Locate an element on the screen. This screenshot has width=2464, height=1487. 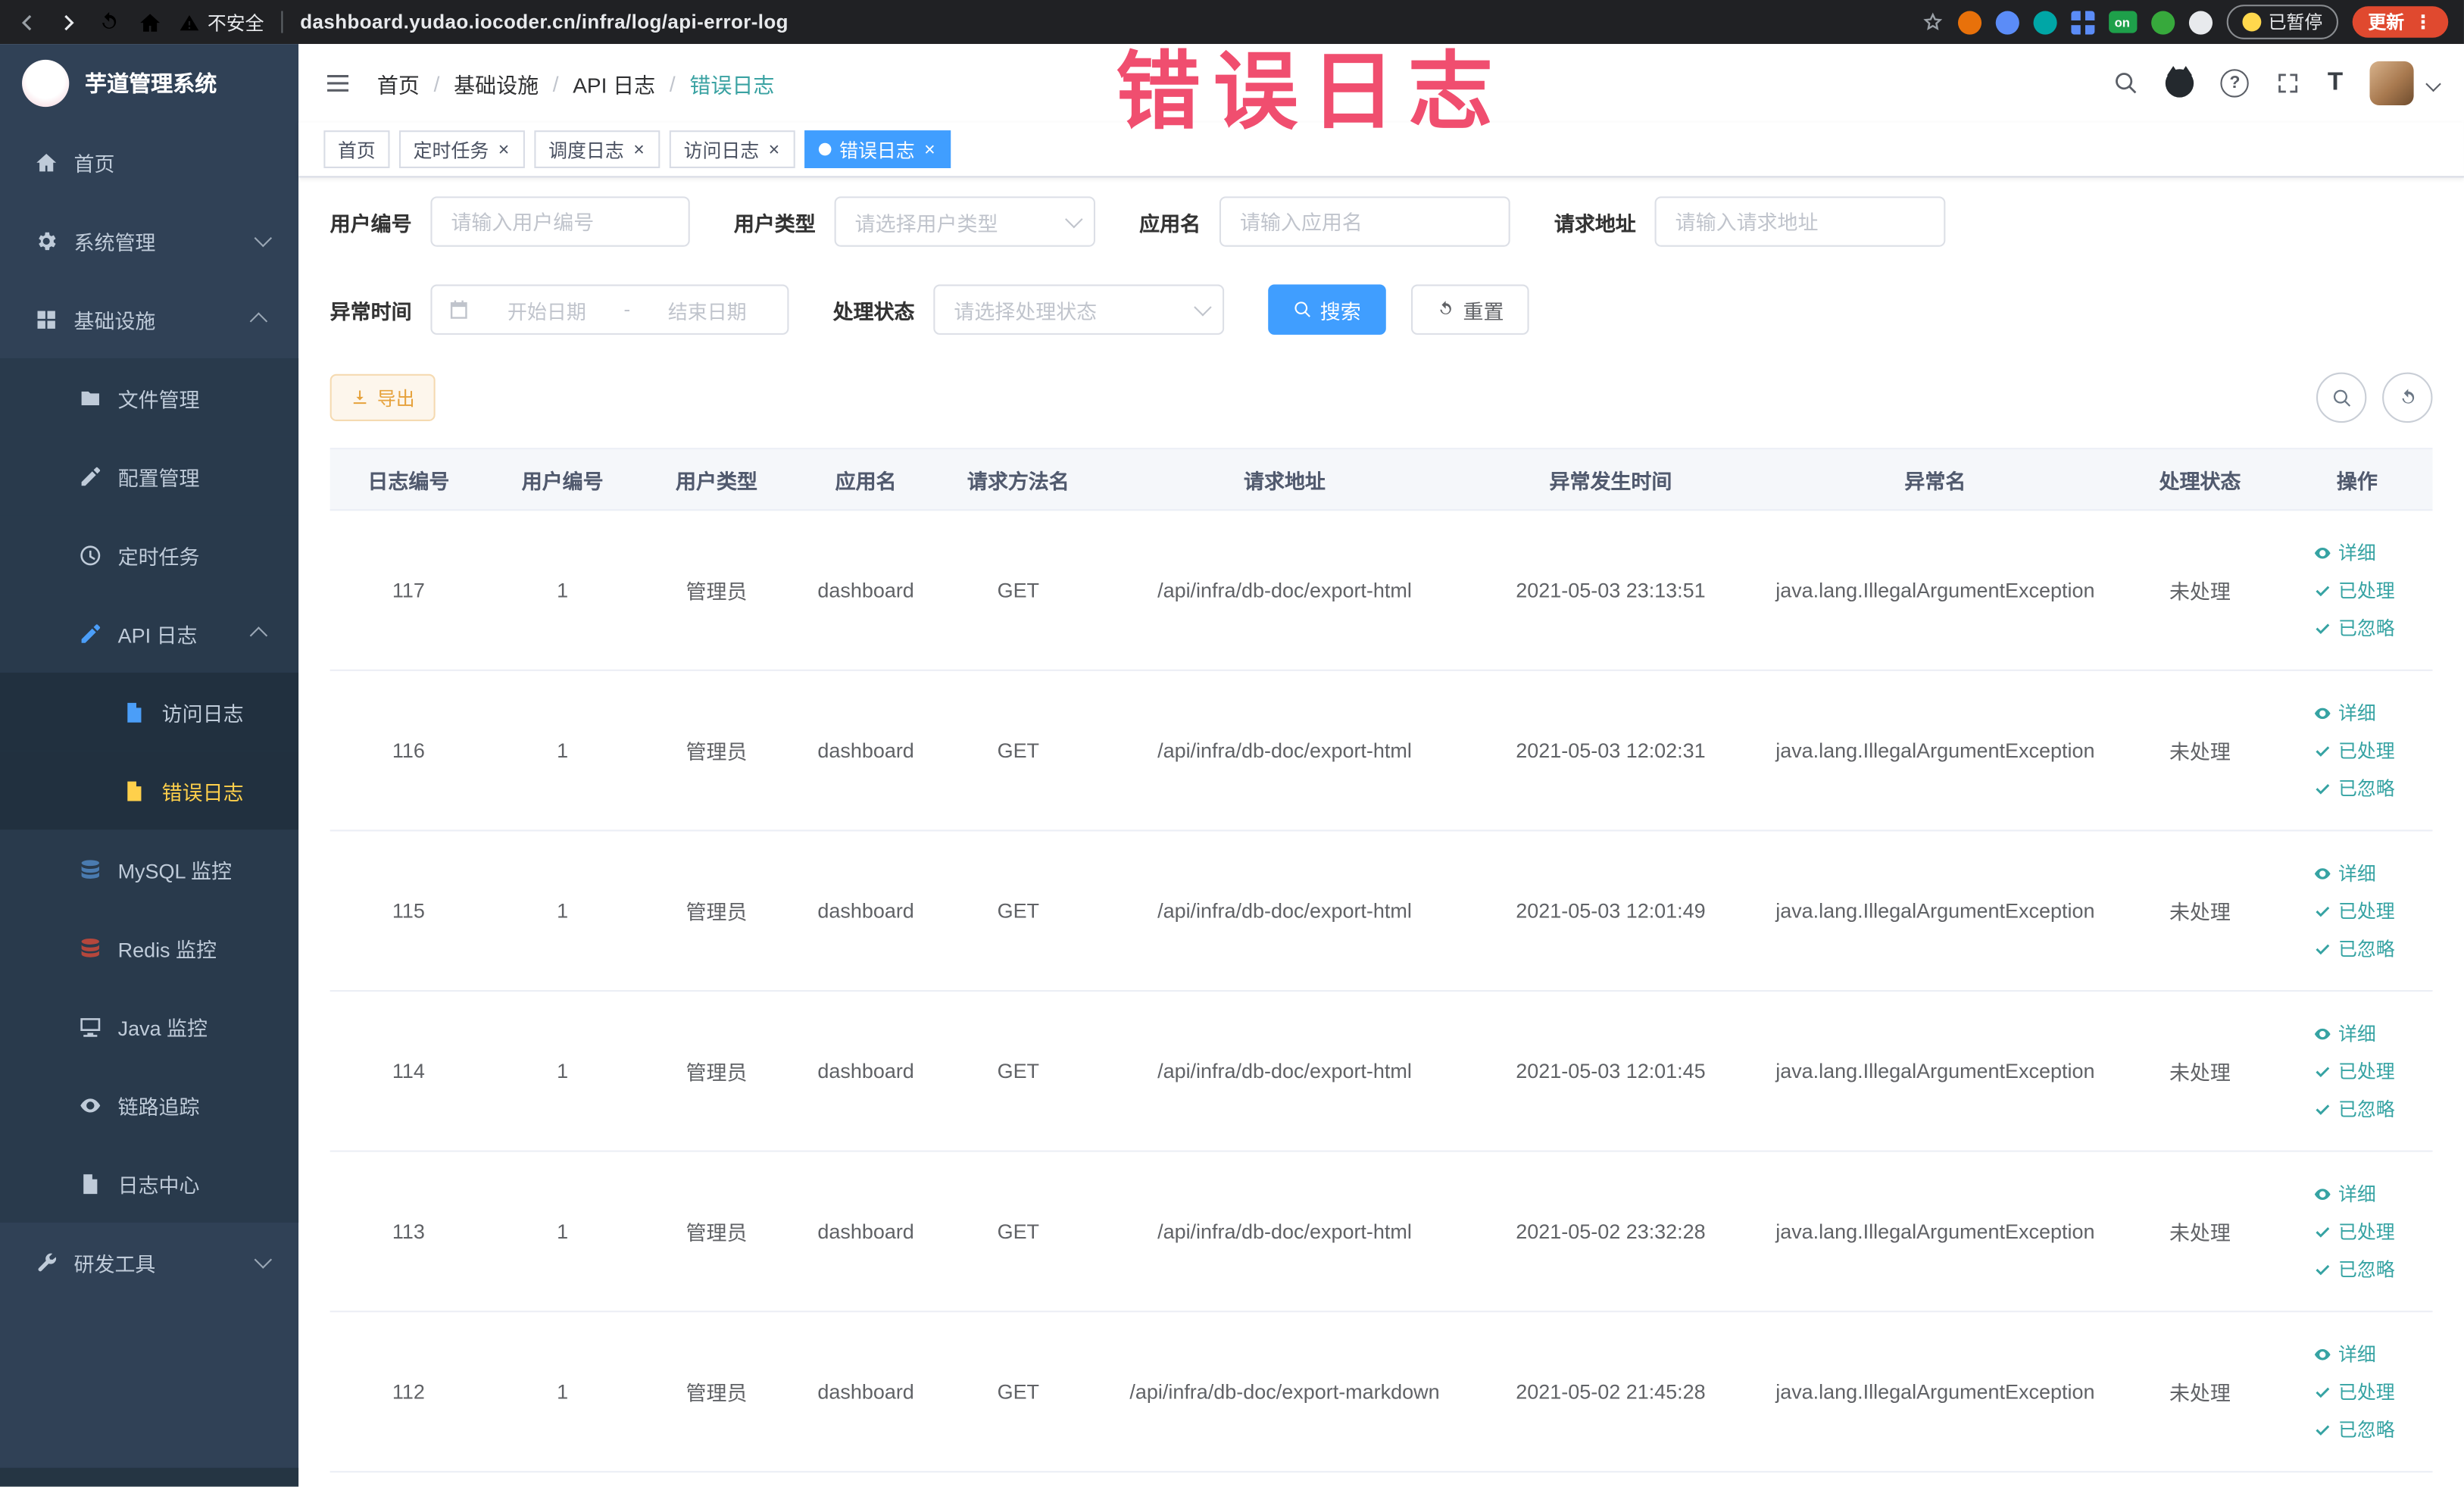
app-name-input is located at coordinates (1364, 221).